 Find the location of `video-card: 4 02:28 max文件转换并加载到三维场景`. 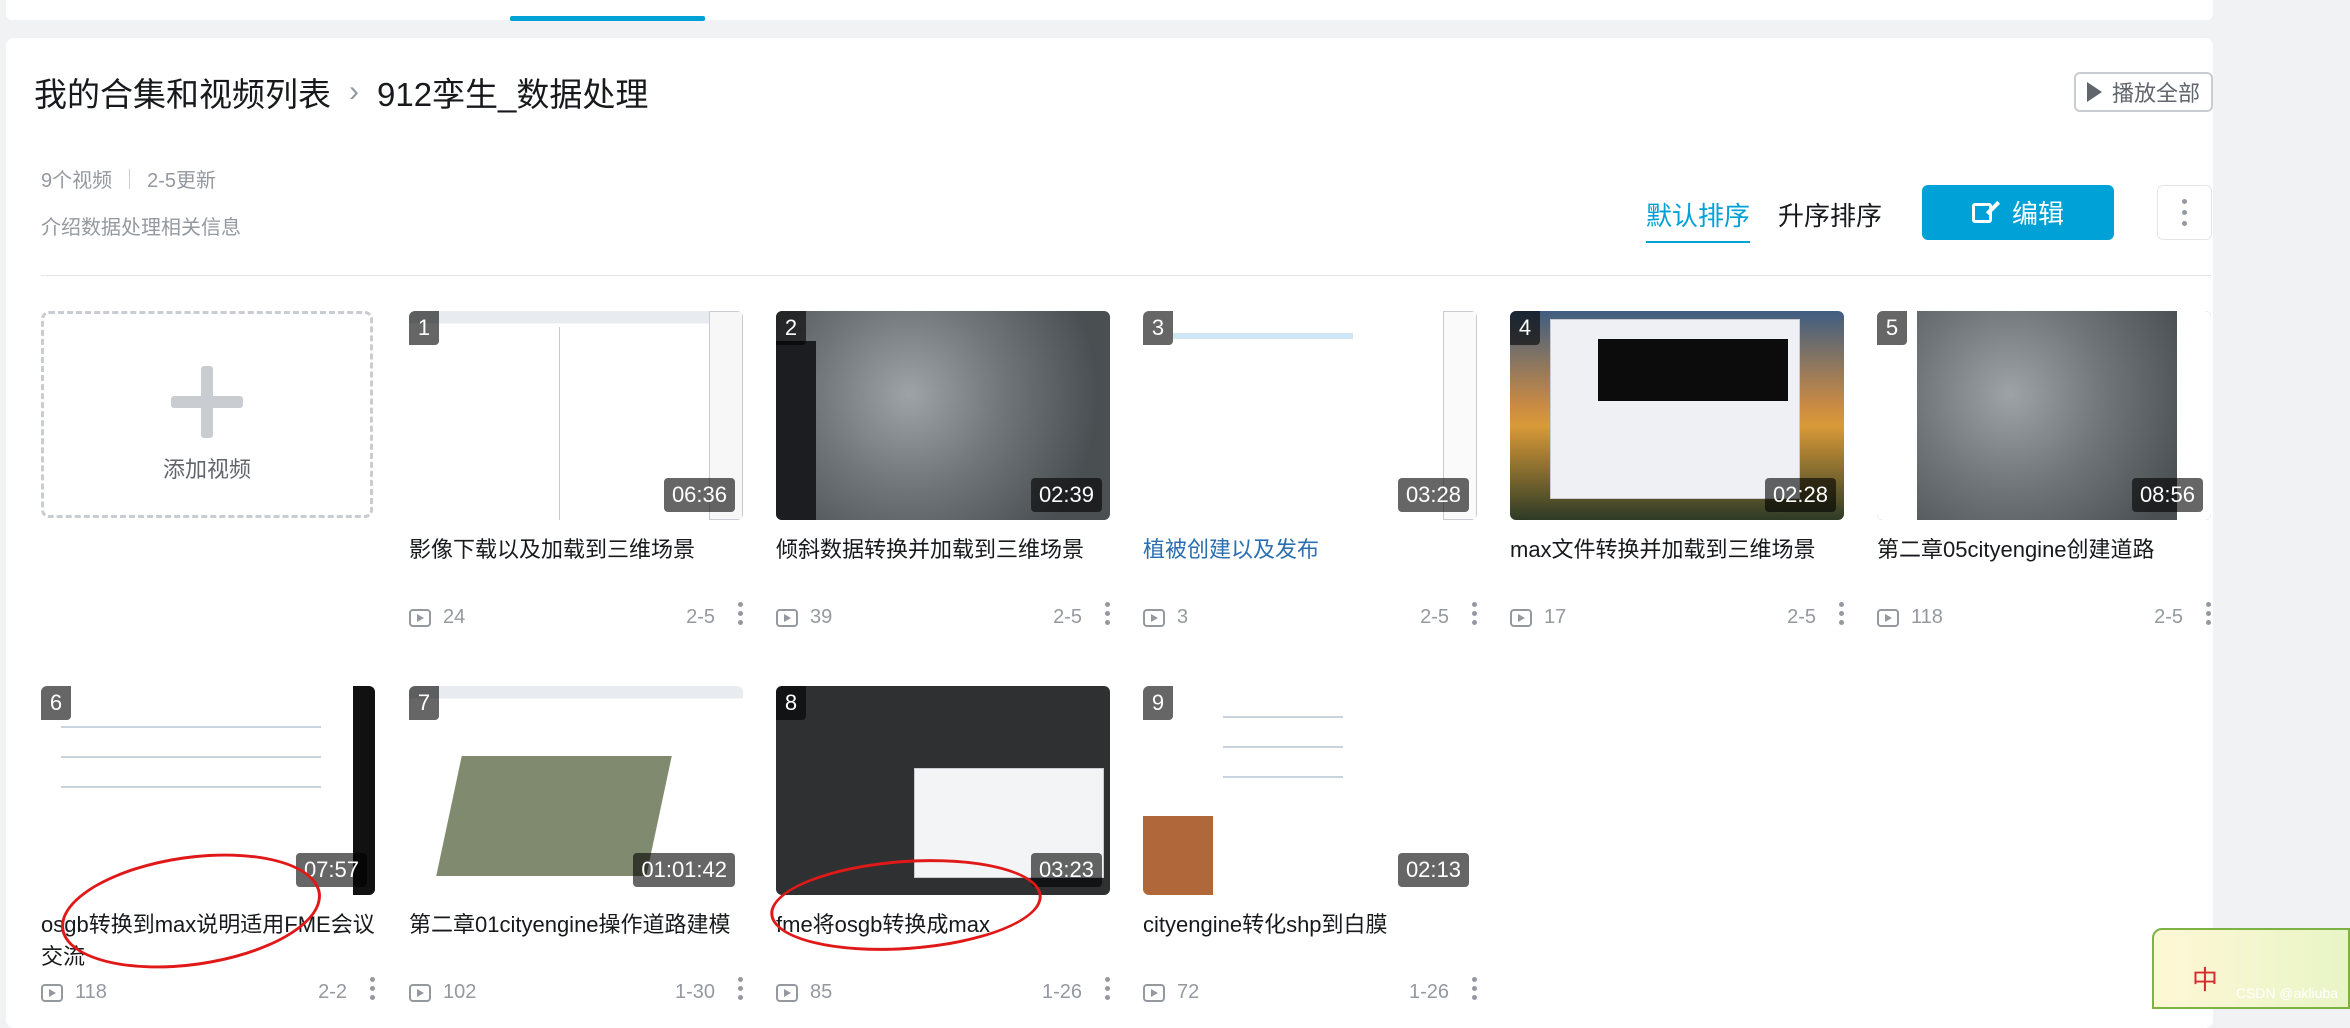

video-card: 4 02:28 max文件转换并加载到三维场景 is located at coordinates (1677, 454).